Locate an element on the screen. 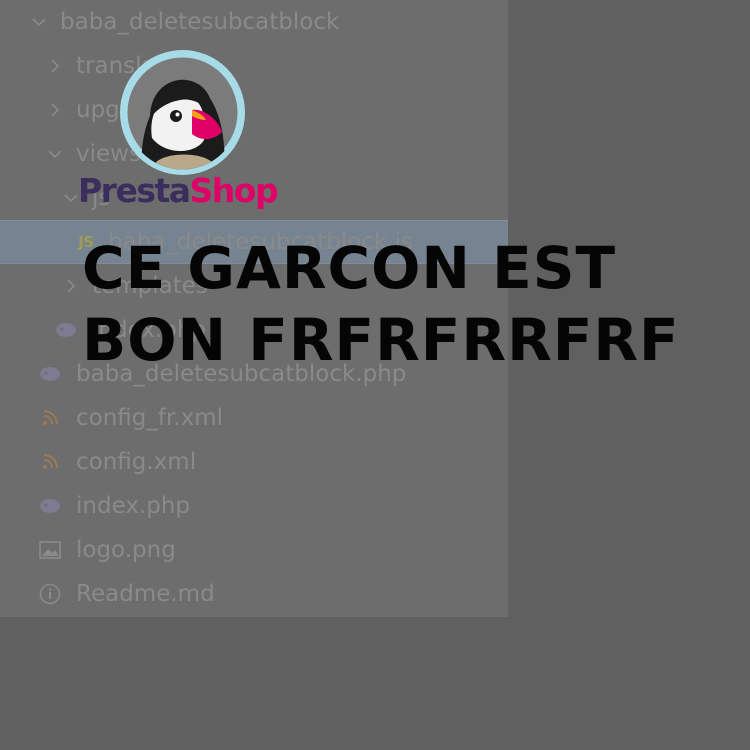 Image resolution: width=750 pixels, height=750 pixels. tree-item-label: logo.png is located at coordinates (126, 550).